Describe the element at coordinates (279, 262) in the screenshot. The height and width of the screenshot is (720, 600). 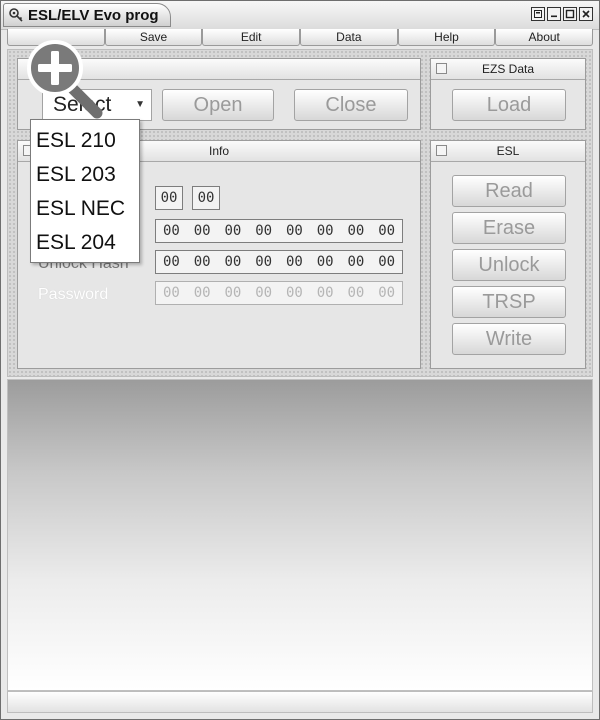
I see `unlock-hash-field: 00 00 00 00 00 00 00 00` at that location.